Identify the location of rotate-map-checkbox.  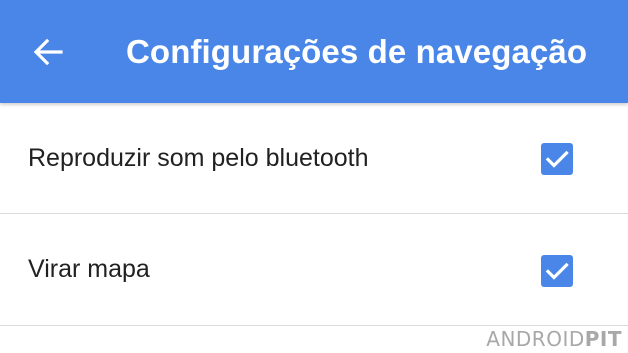
(557, 271).